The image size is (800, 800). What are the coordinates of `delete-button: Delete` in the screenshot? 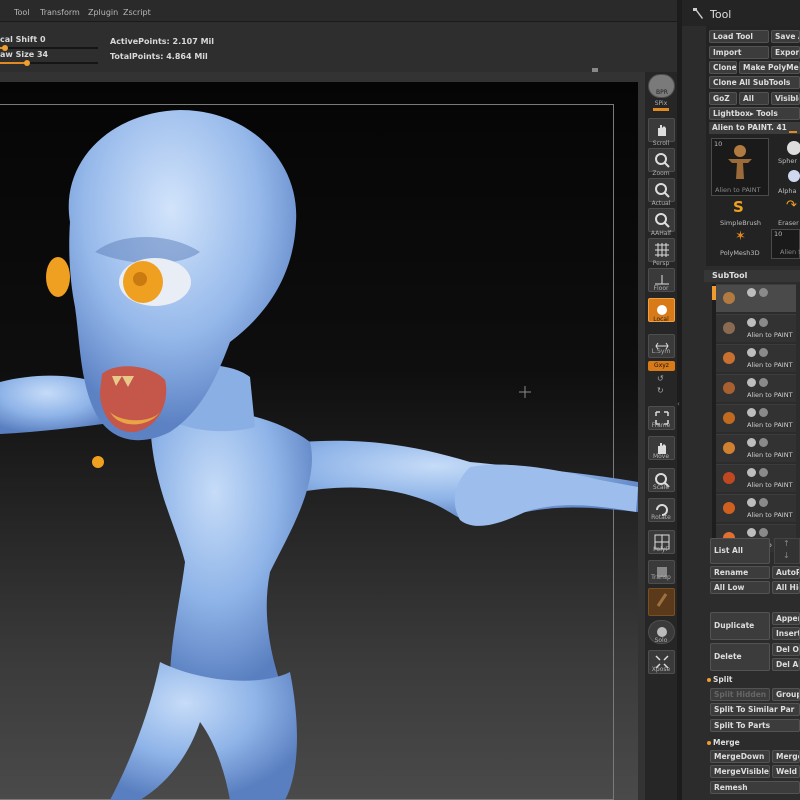 It's located at (740, 657).